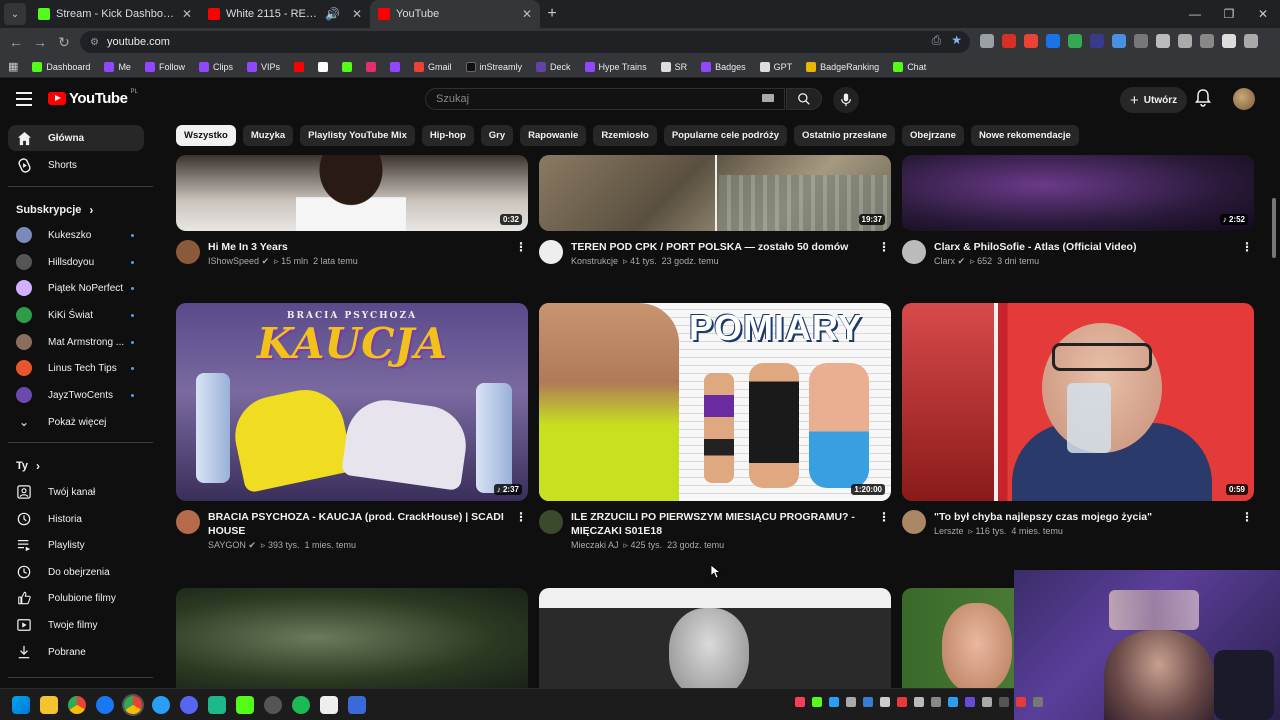 This screenshot has width=1280, height=720. Describe the element at coordinates (933, 135) in the screenshot. I see `chip: Obejrzane` at that location.